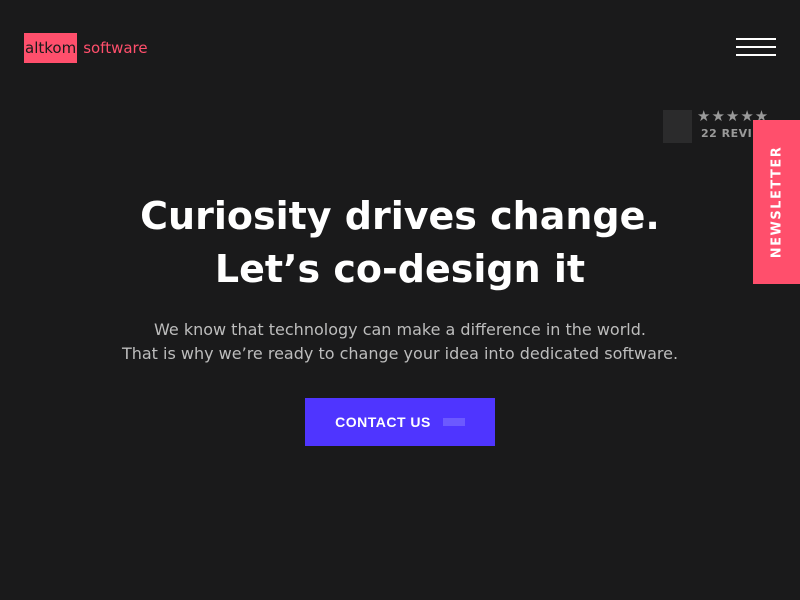 Image resolution: width=800 pixels, height=600 pixels. I want to click on hero-title-line: Curiosity drives change., so click(400, 216).